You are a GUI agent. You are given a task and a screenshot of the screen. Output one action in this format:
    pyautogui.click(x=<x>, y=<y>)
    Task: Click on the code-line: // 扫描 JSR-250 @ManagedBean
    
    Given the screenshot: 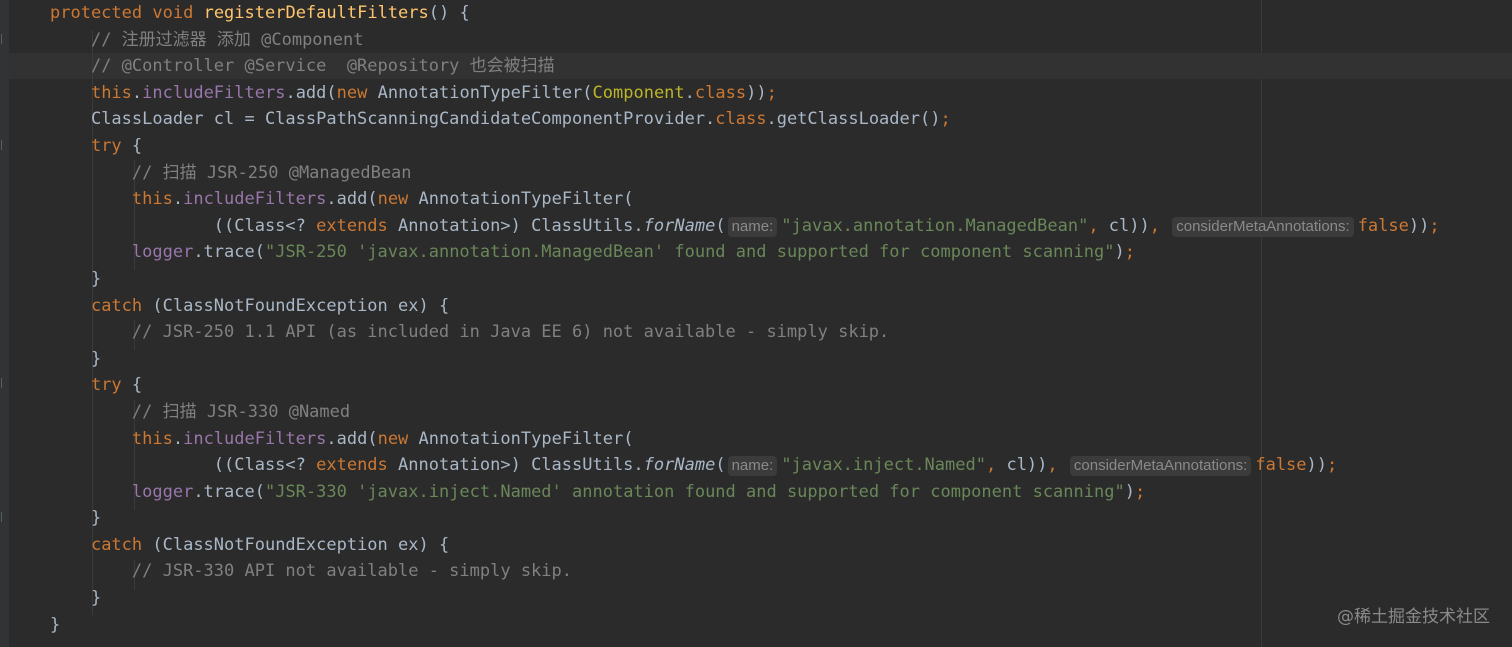 What is the action you would take?
    pyautogui.click(x=745, y=173)
    